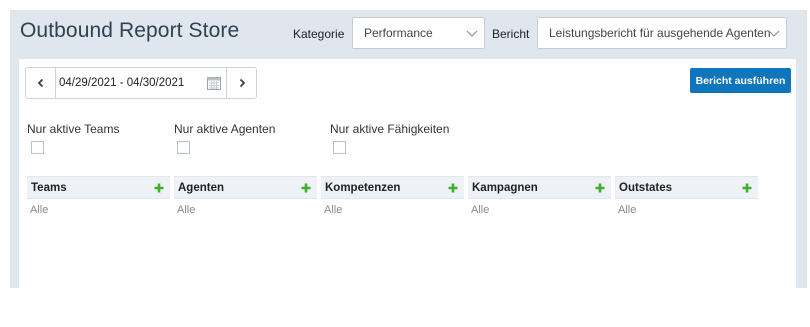  Describe the element at coordinates (122, 83) in the screenshot. I see `date-range-value: 04/29/2021 - 04/30/2021` at that location.